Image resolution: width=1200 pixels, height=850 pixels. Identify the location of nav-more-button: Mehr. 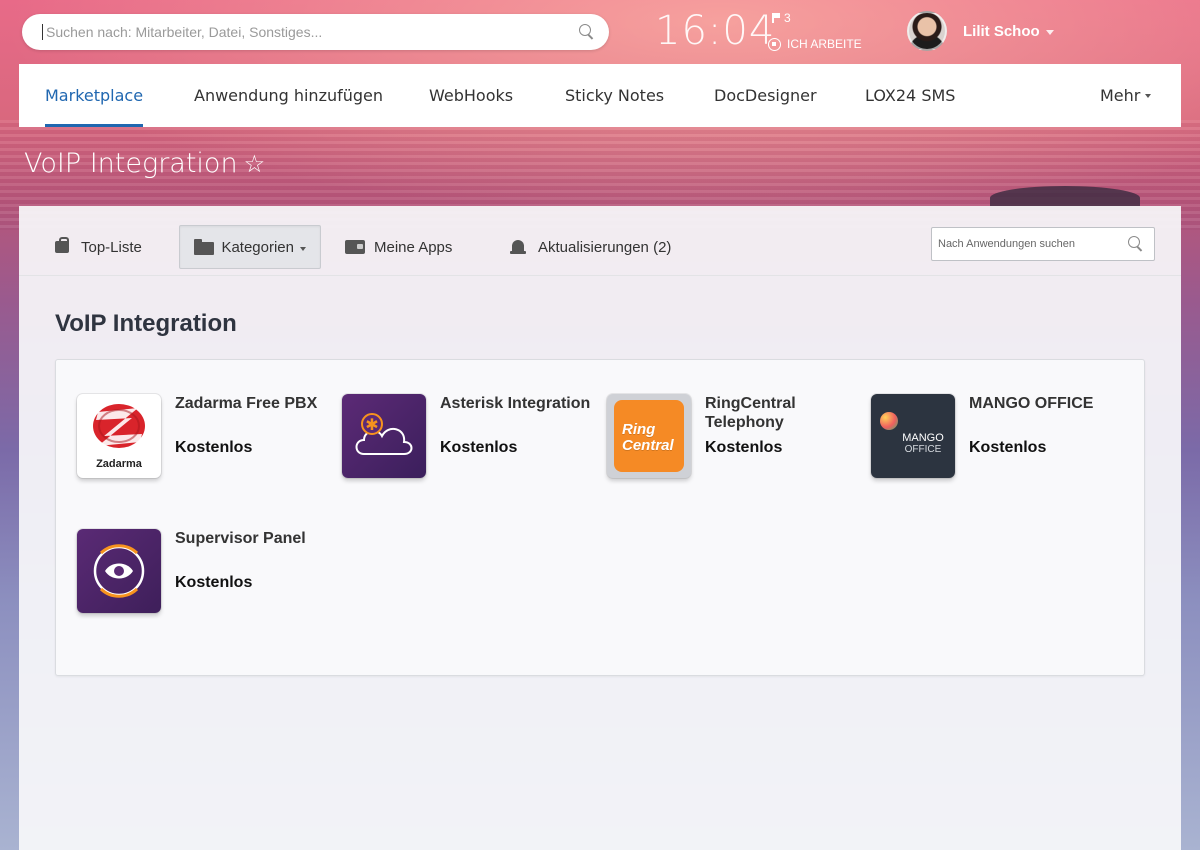
(1126, 95).